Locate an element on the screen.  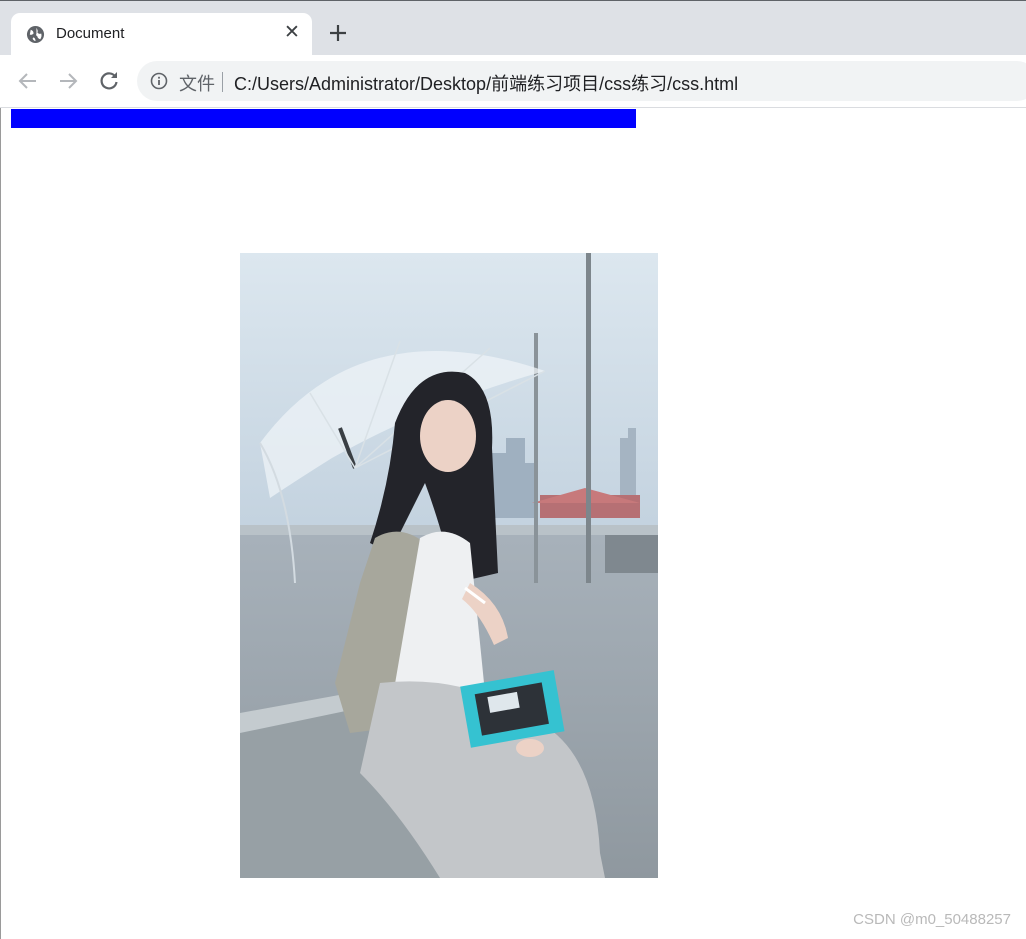
tab-document: Document ✕ is located at coordinates (161, 34).